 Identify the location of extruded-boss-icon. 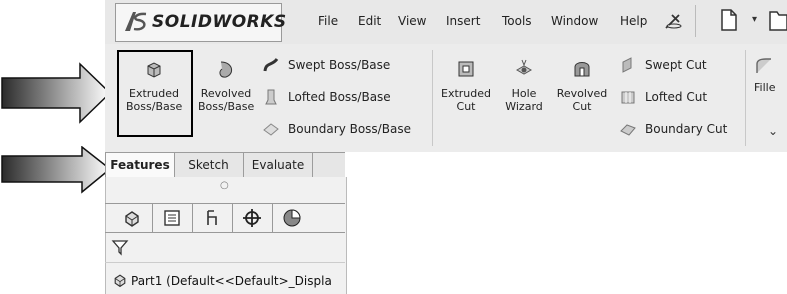
(154, 70).